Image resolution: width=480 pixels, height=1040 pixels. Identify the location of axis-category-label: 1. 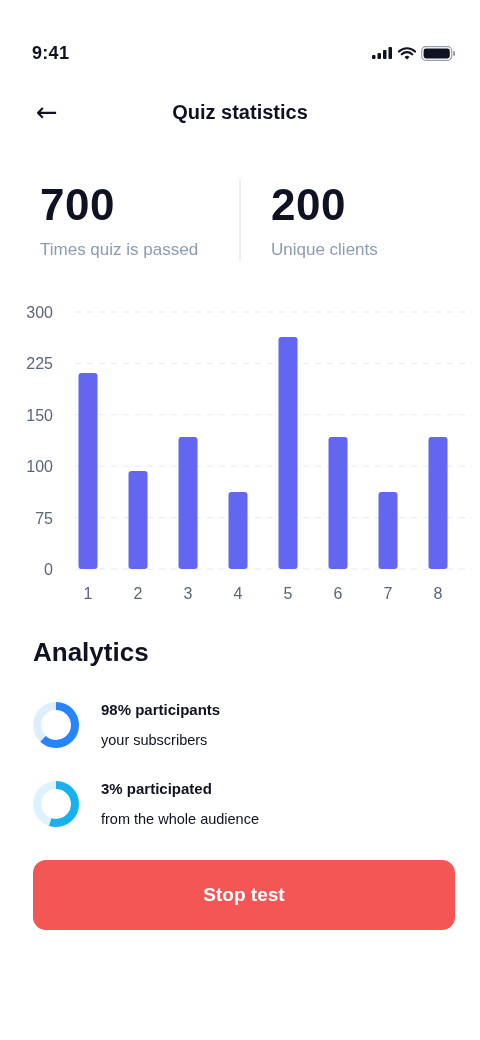
(88, 593).